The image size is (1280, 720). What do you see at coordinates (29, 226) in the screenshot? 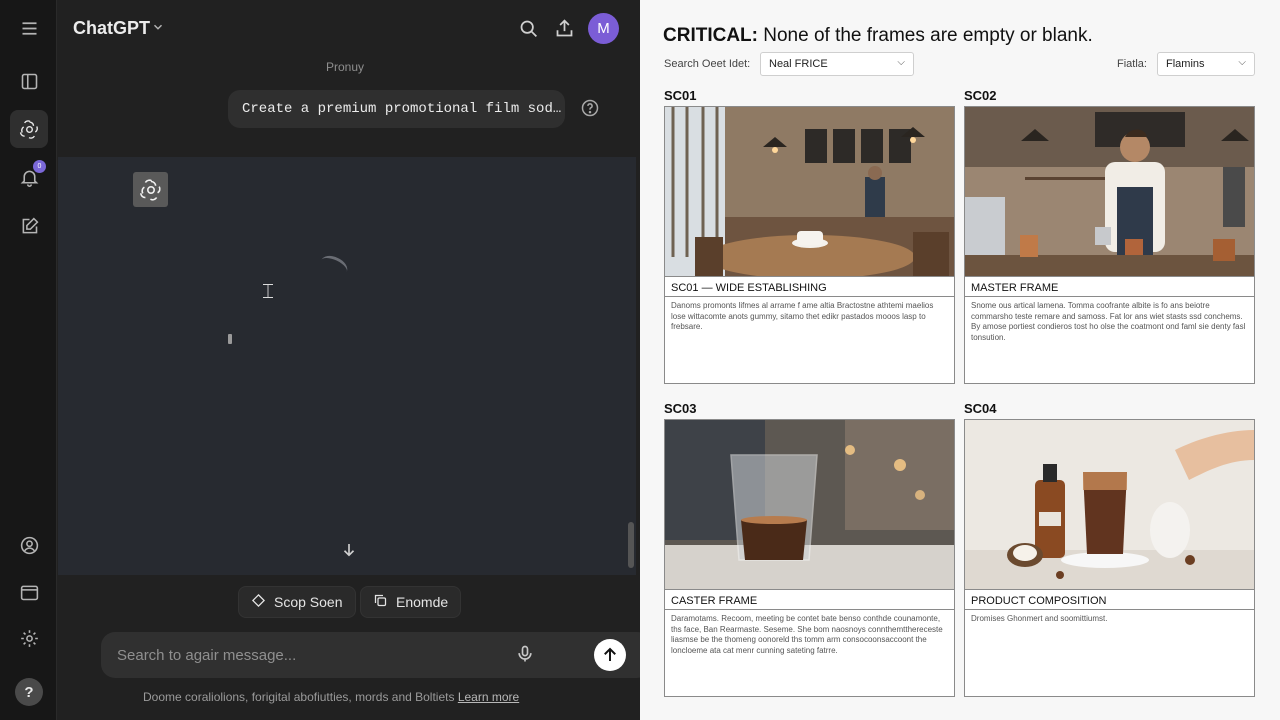
I see `new-chat-icon` at bounding box center [29, 226].